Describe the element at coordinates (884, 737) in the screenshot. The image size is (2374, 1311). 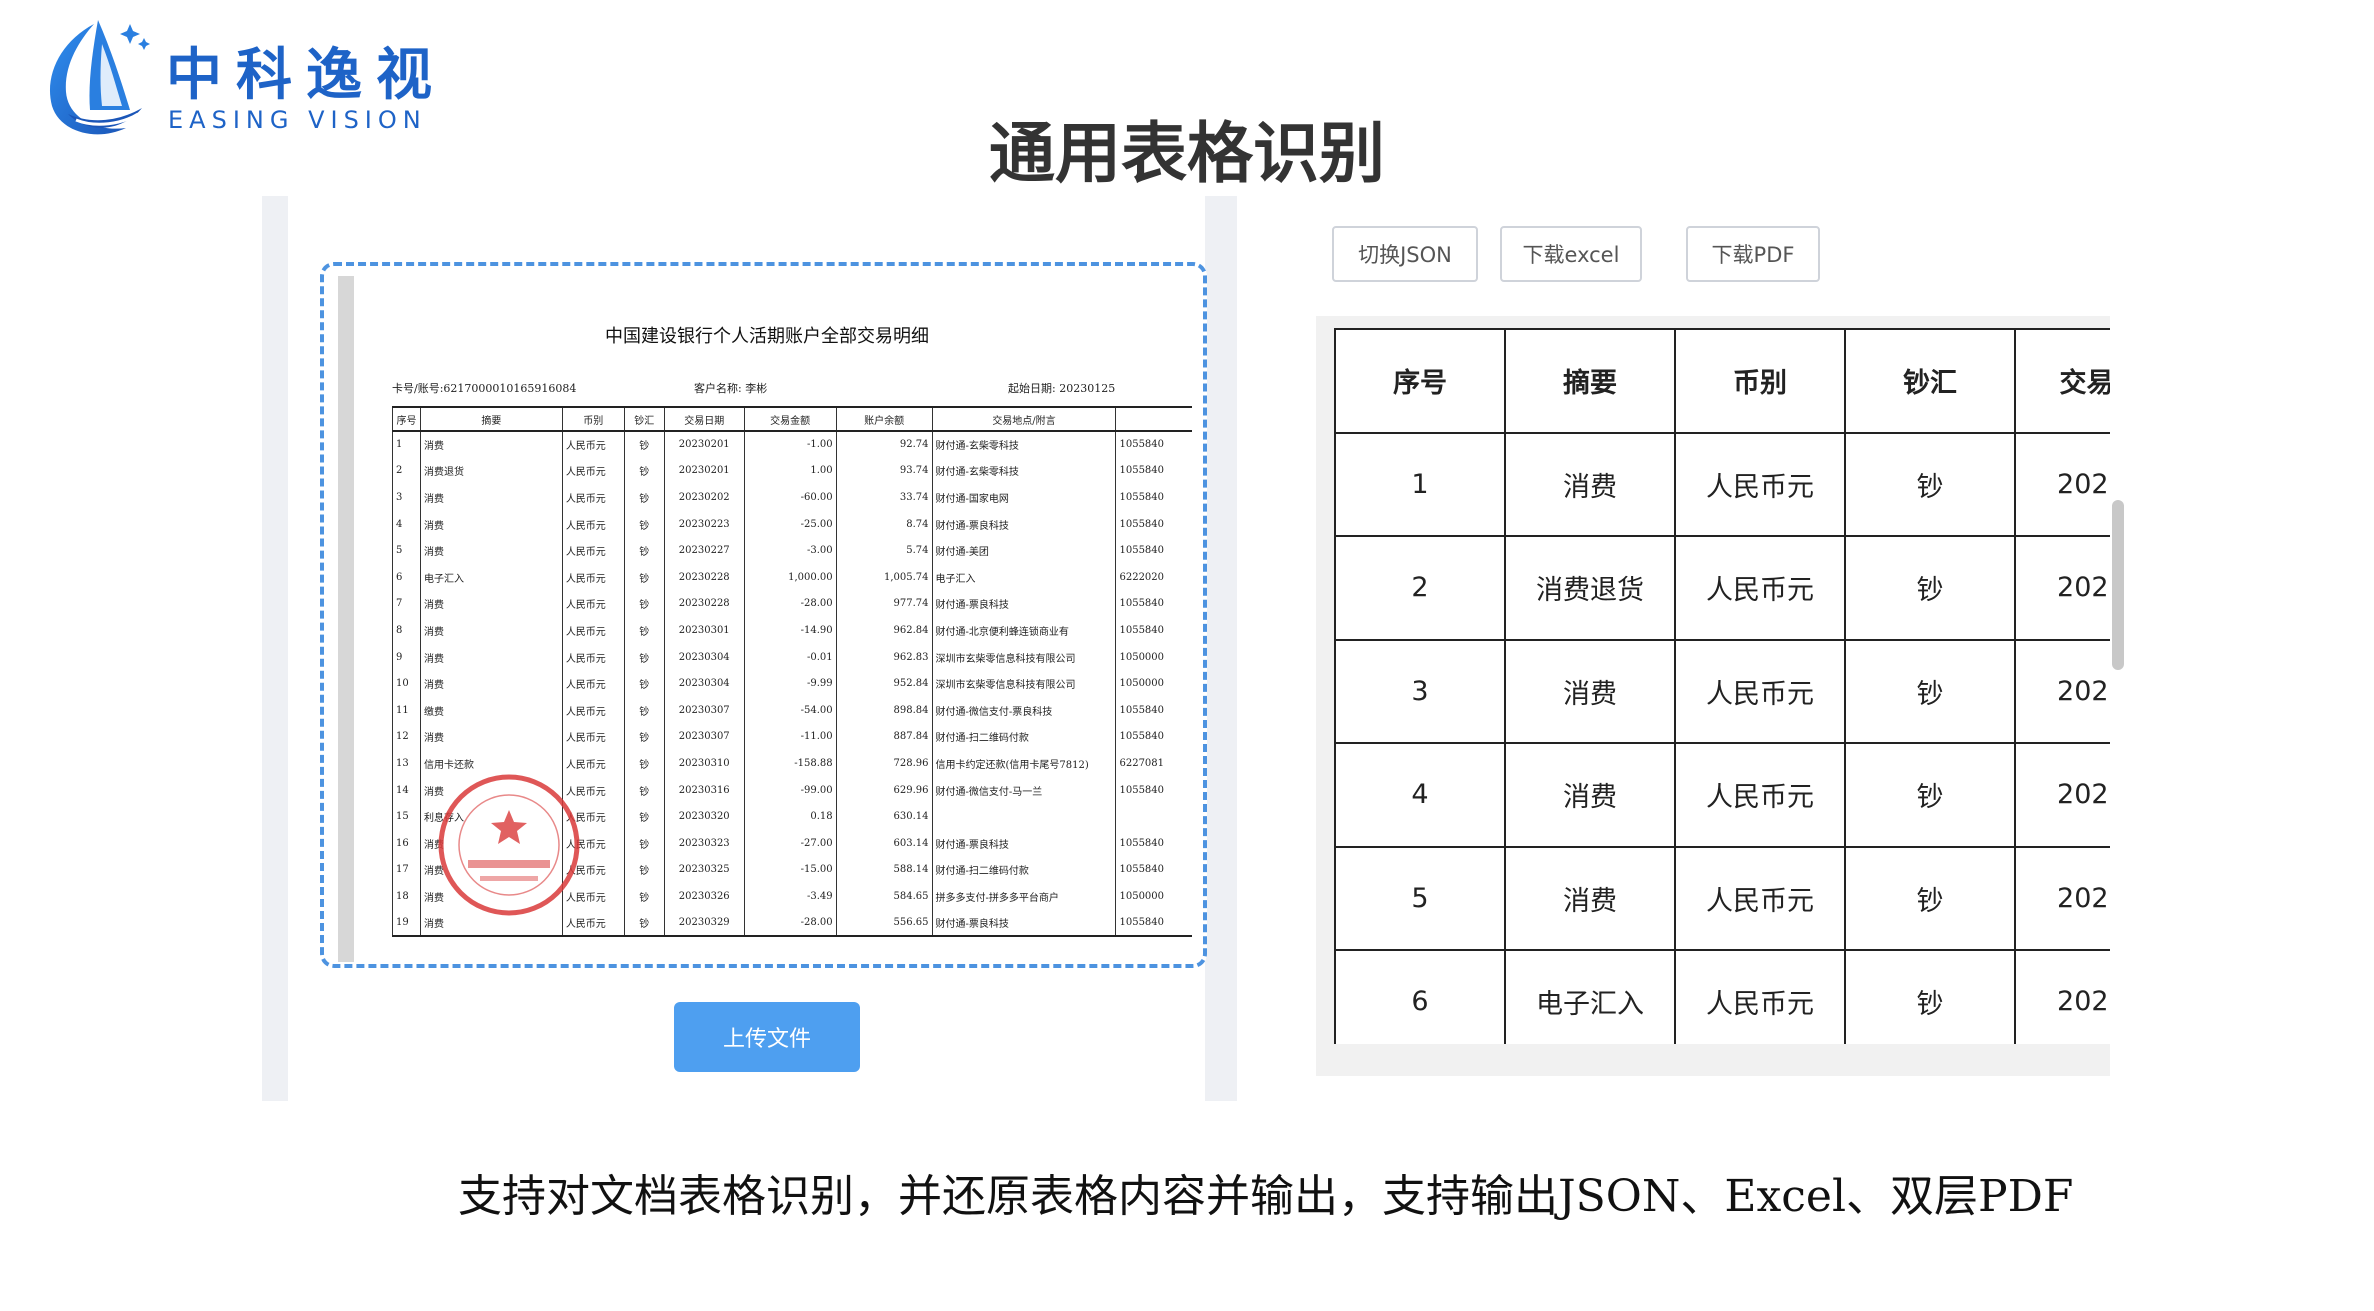
I see `document-table-cell: 887.84` at that location.